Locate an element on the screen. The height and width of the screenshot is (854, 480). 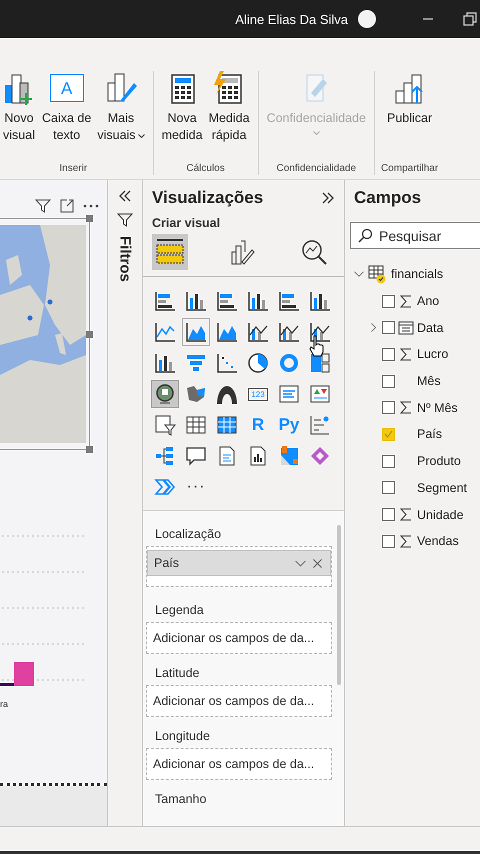
ribbon-button: Nova medida is located at coordinates (182, 117).